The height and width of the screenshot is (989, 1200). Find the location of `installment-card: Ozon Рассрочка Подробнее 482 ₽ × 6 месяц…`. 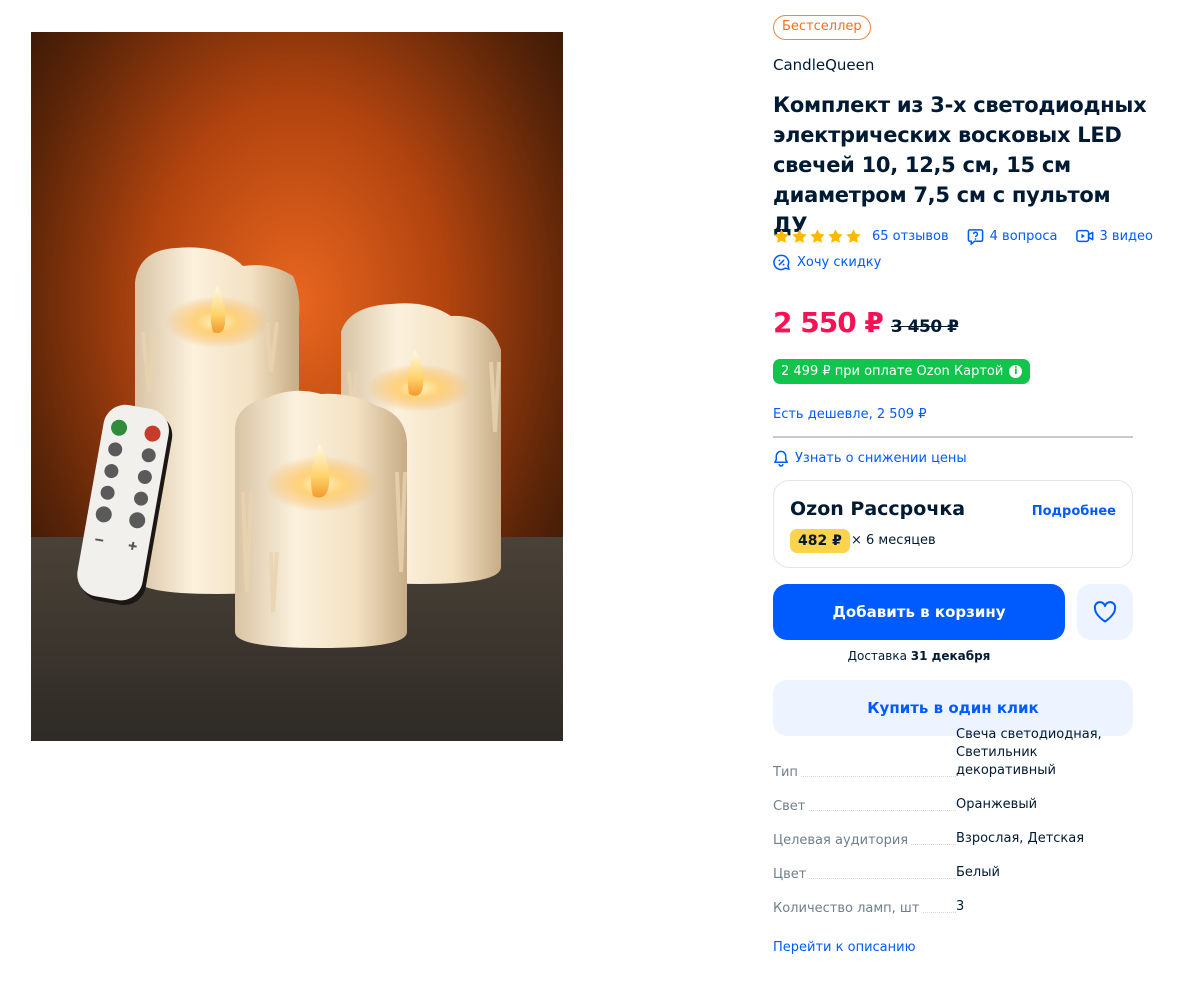

installment-card: Ozon Рассрочка Подробнее 482 ₽ × 6 месяц… is located at coordinates (953, 524).